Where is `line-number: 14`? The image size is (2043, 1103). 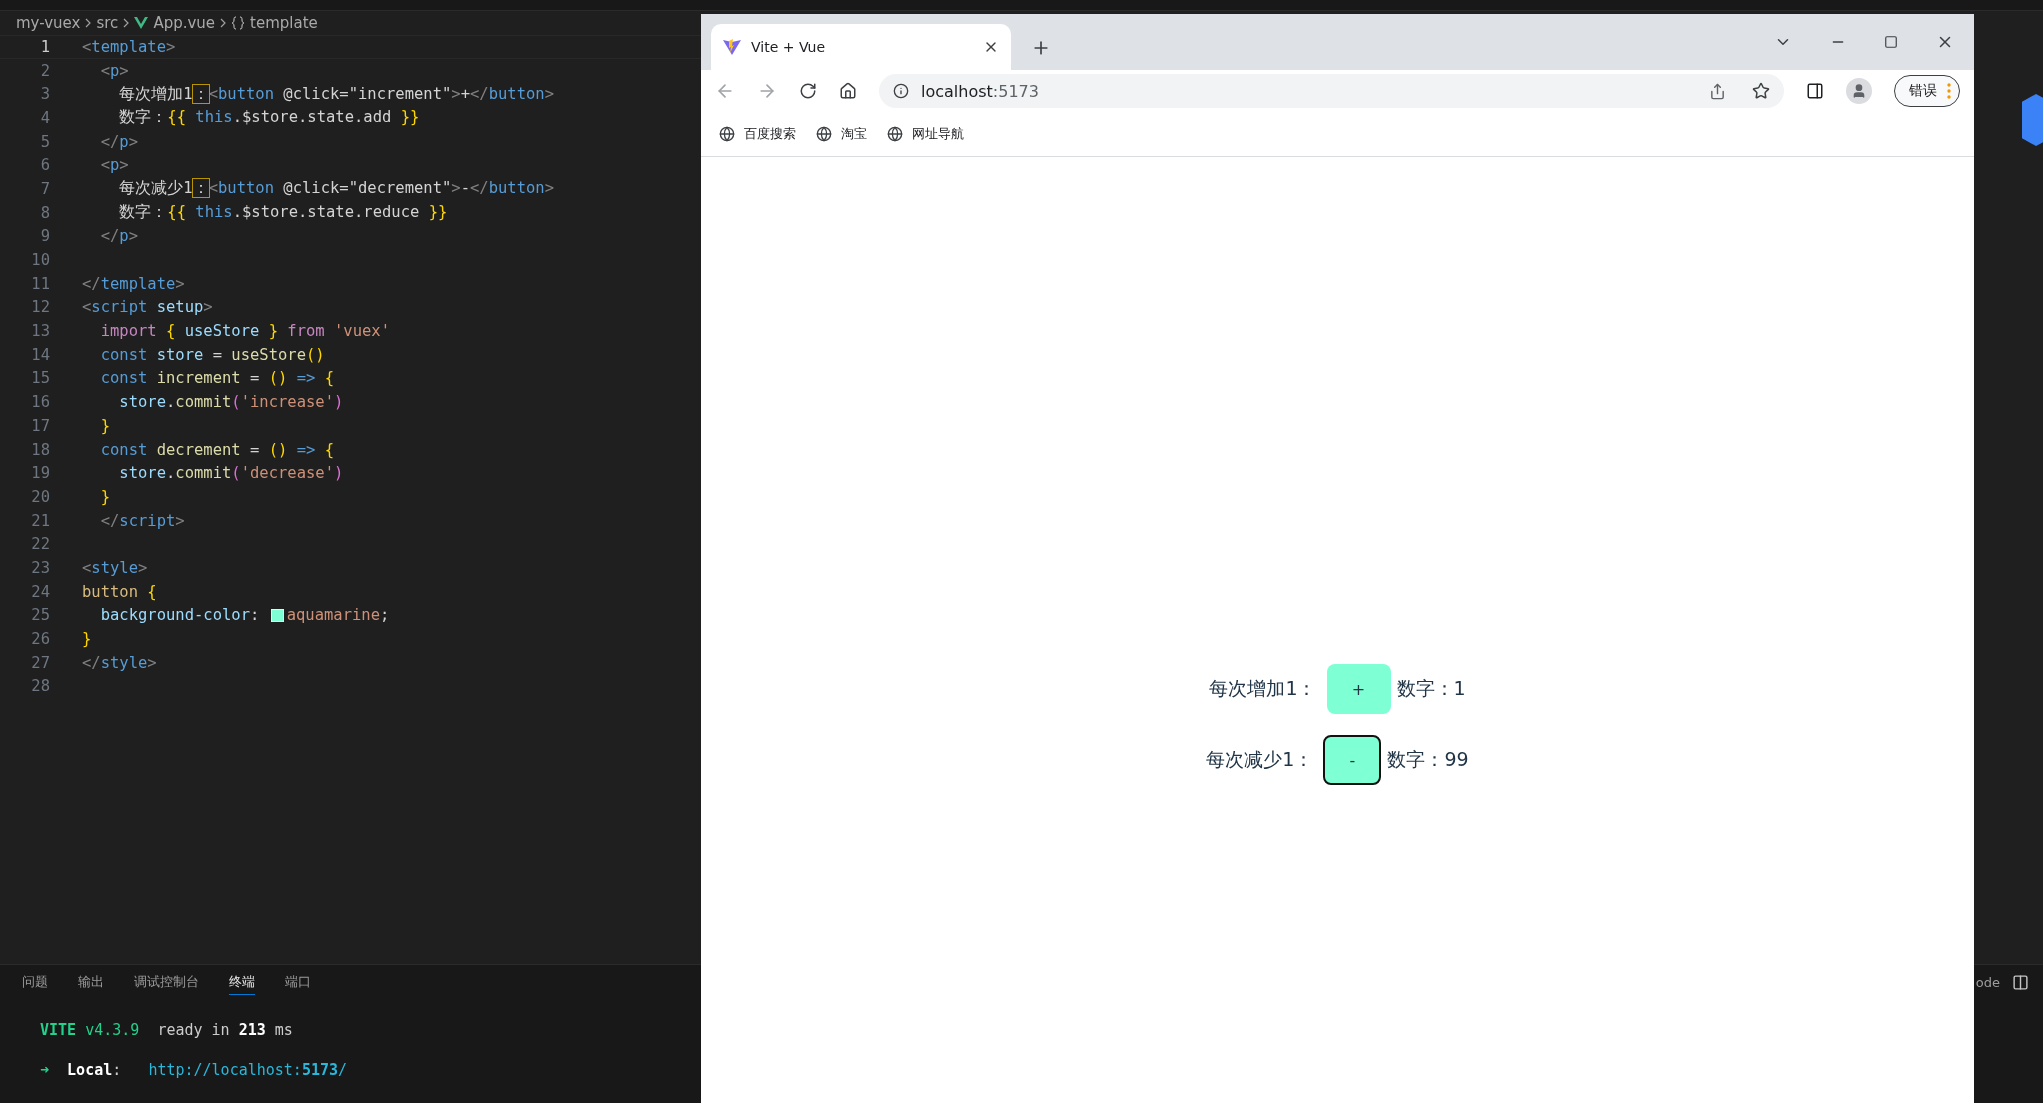
line-number: 14 is located at coordinates (40, 354).